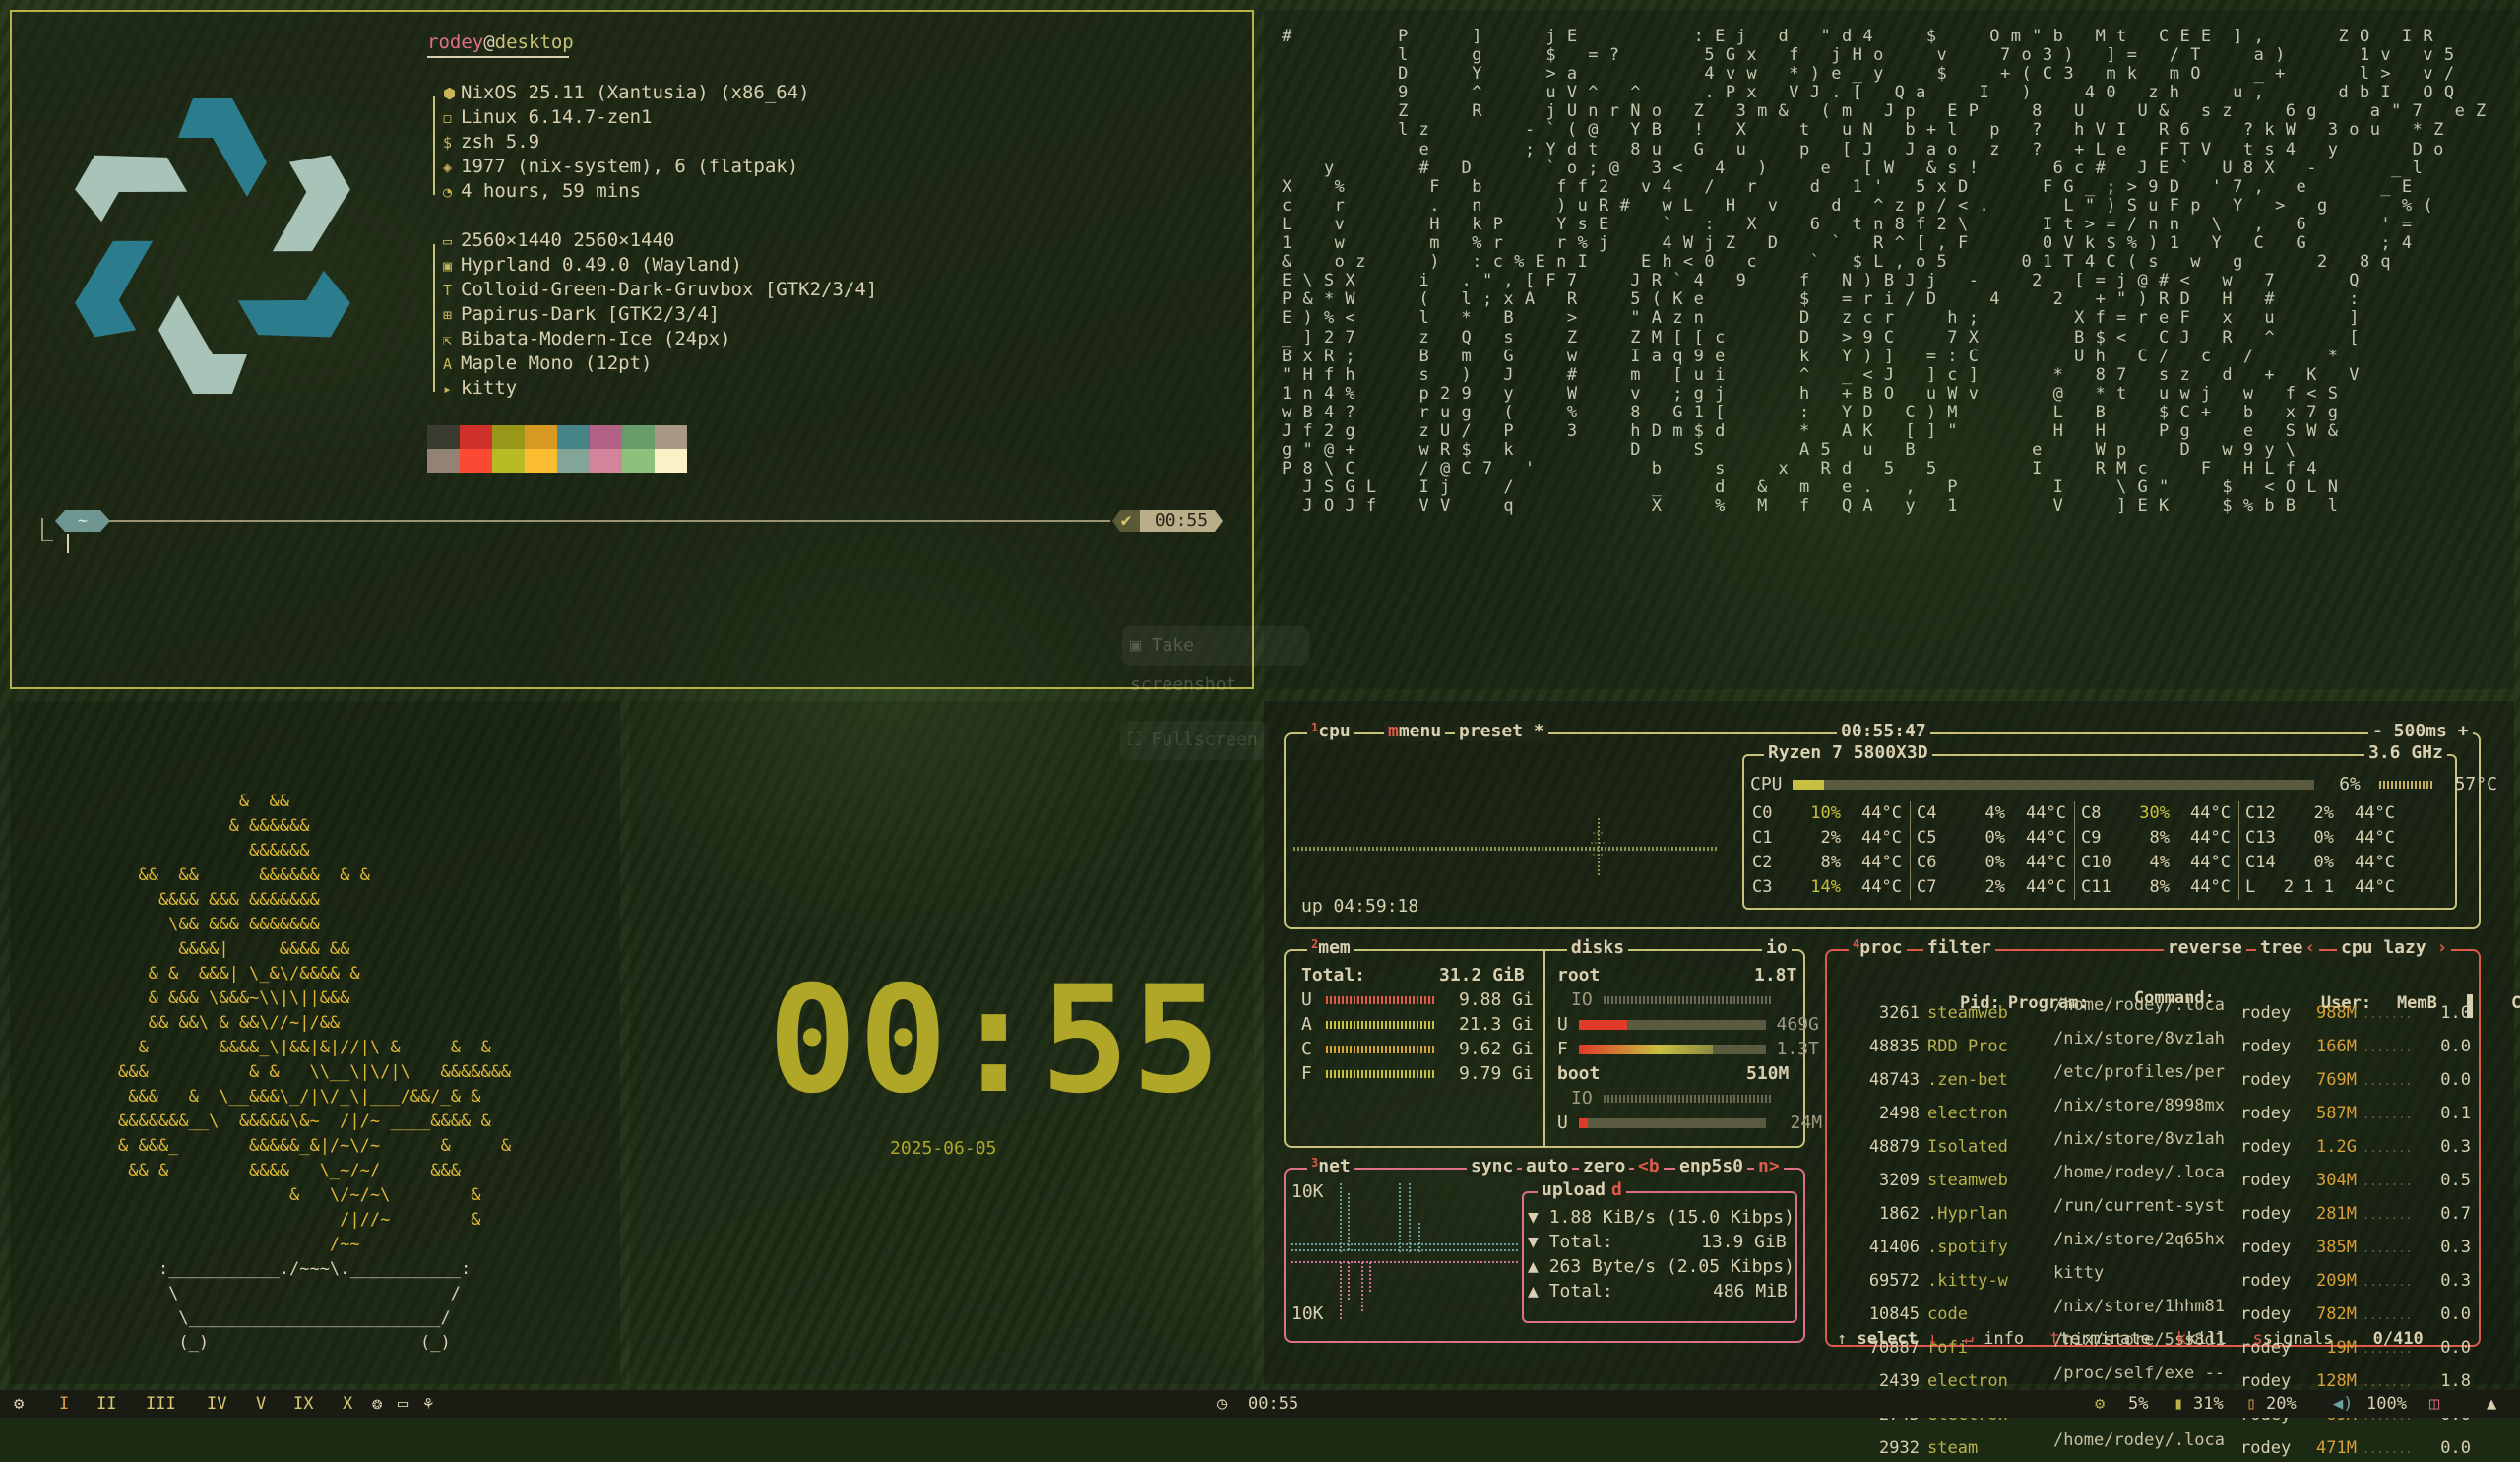  What do you see at coordinates (19, 1404) in the screenshot?
I see `settings-icon: ⚙` at bounding box center [19, 1404].